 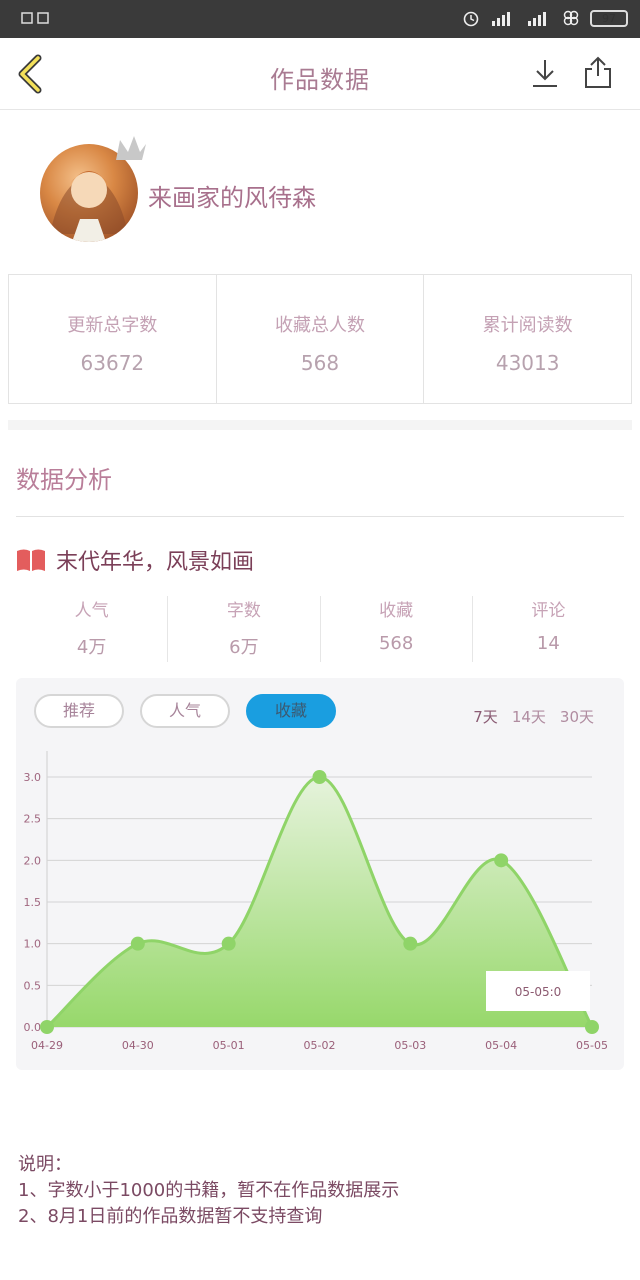 I want to click on metric-label: 人气, so click(x=91, y=611).